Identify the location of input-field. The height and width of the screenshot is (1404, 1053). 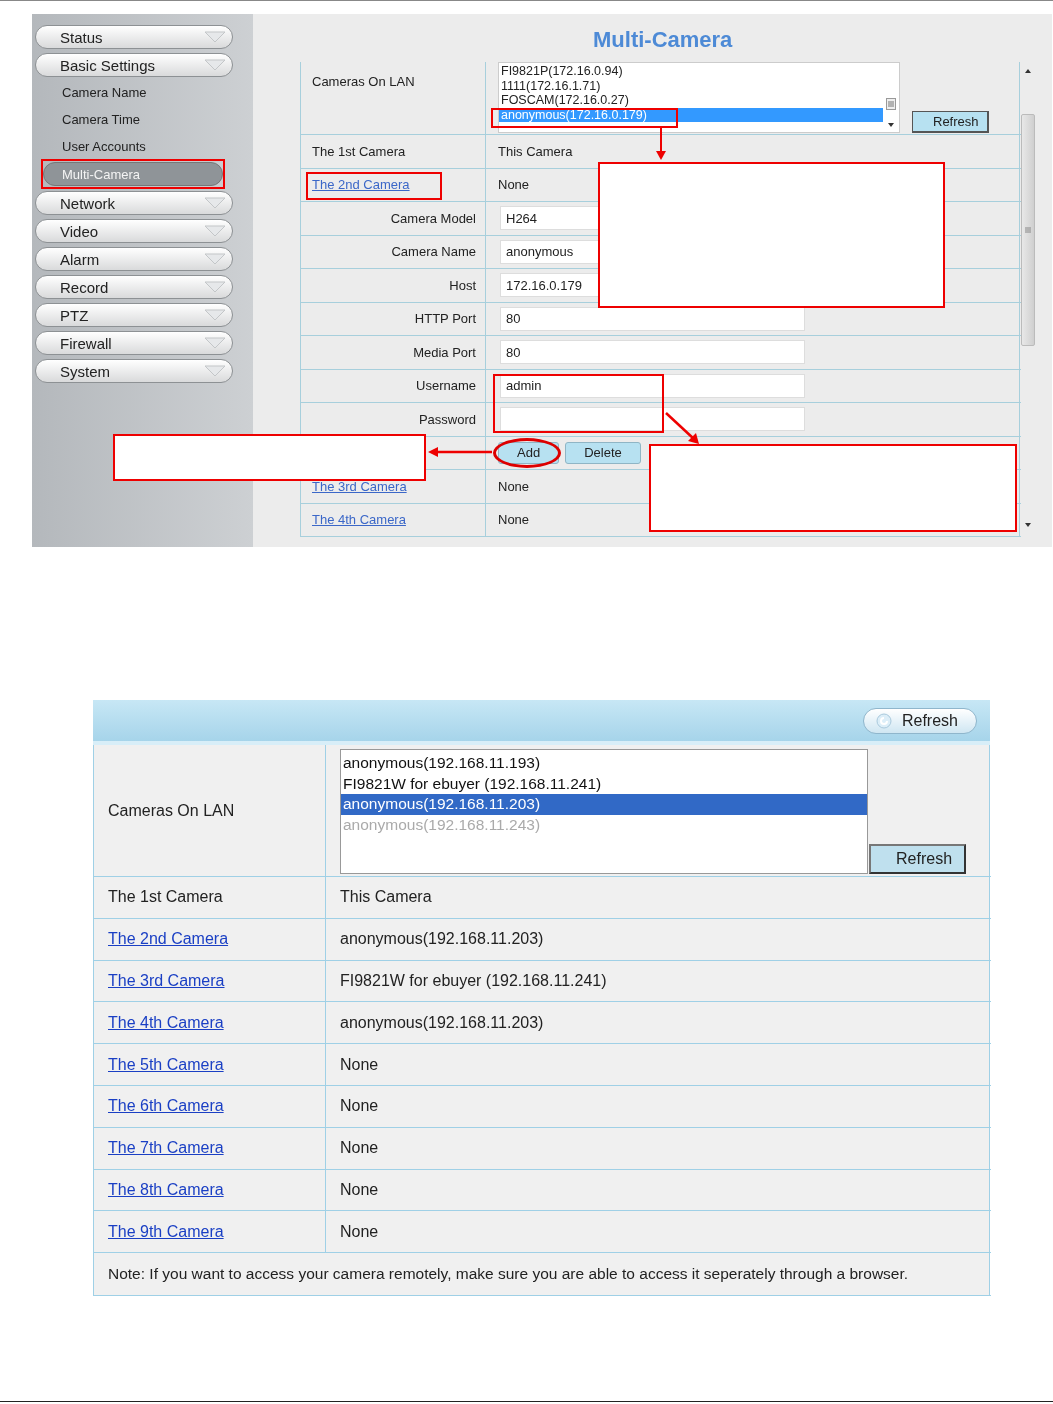
(652, 419).